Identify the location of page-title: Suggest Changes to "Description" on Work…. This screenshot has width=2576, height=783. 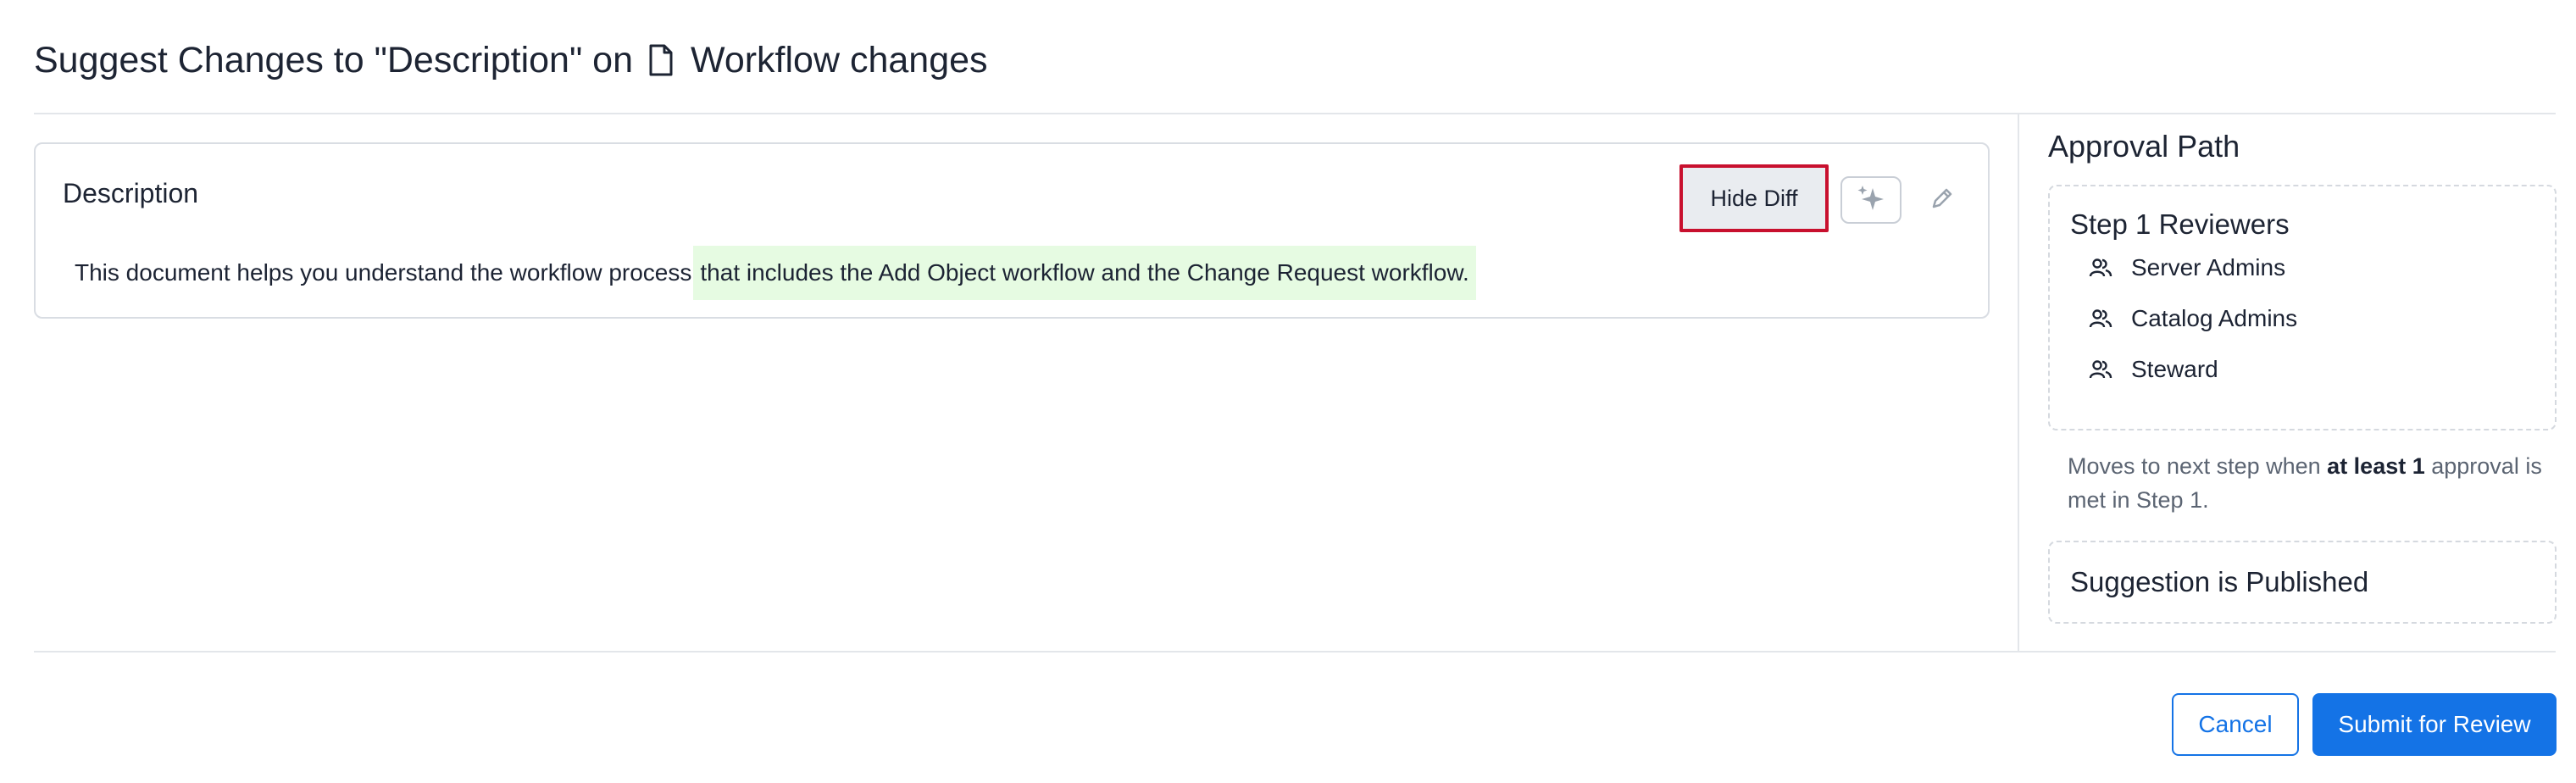
(511, 60).